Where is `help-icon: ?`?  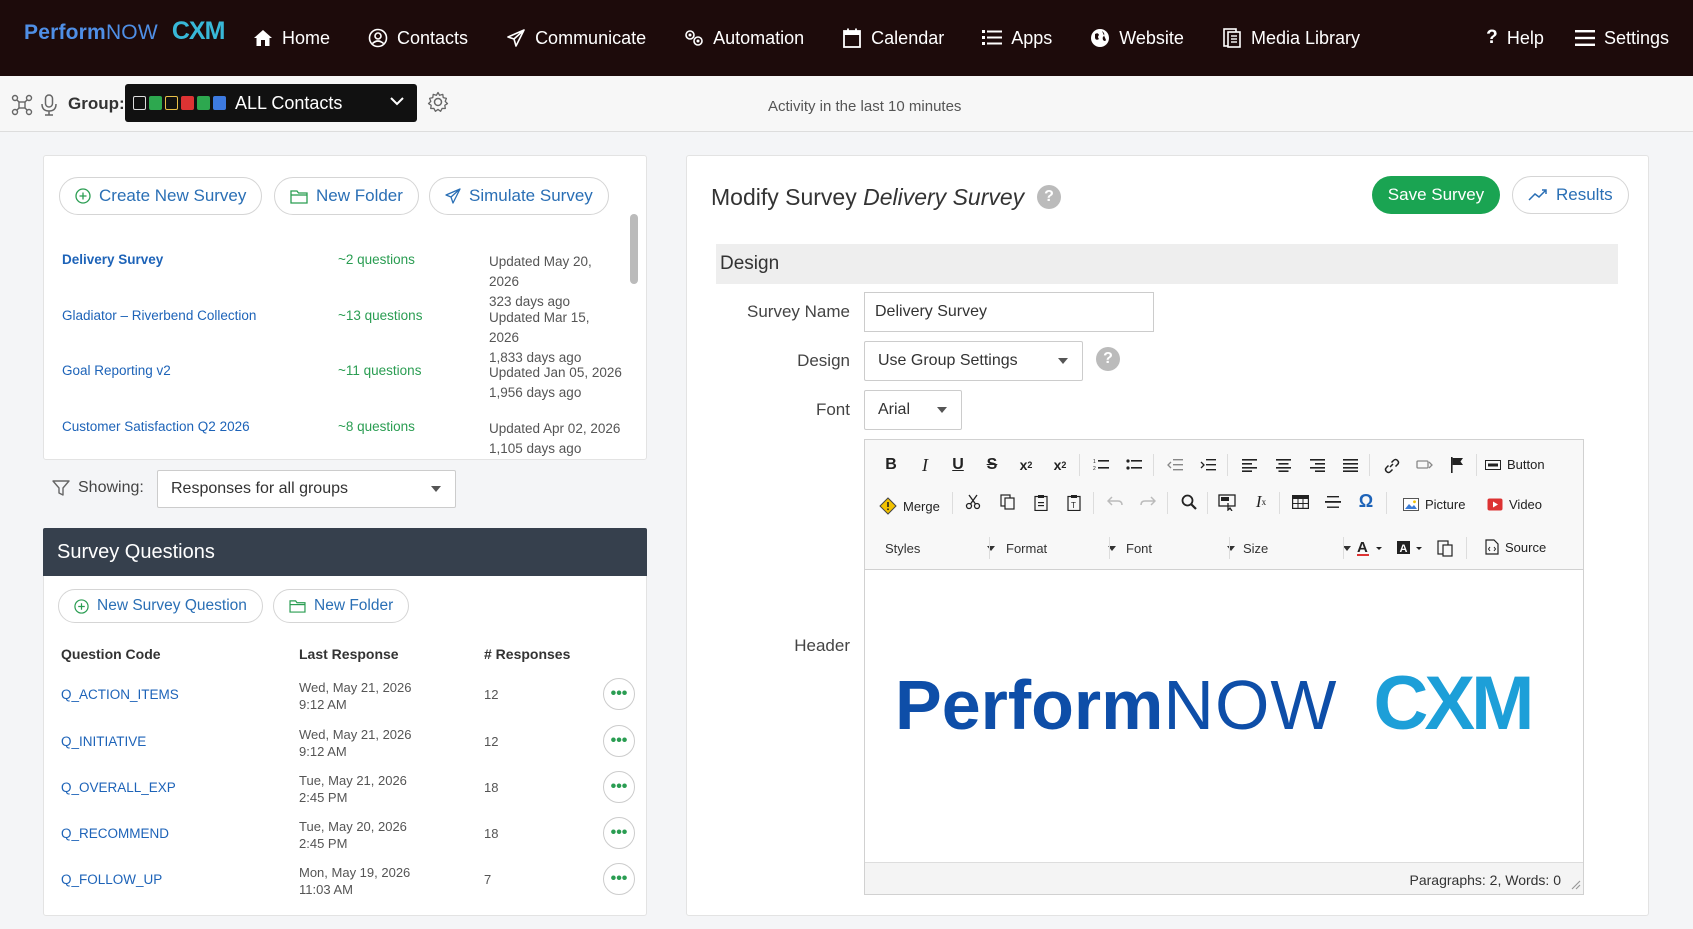
help-icon: ? is located at coordinates (1049, 197).